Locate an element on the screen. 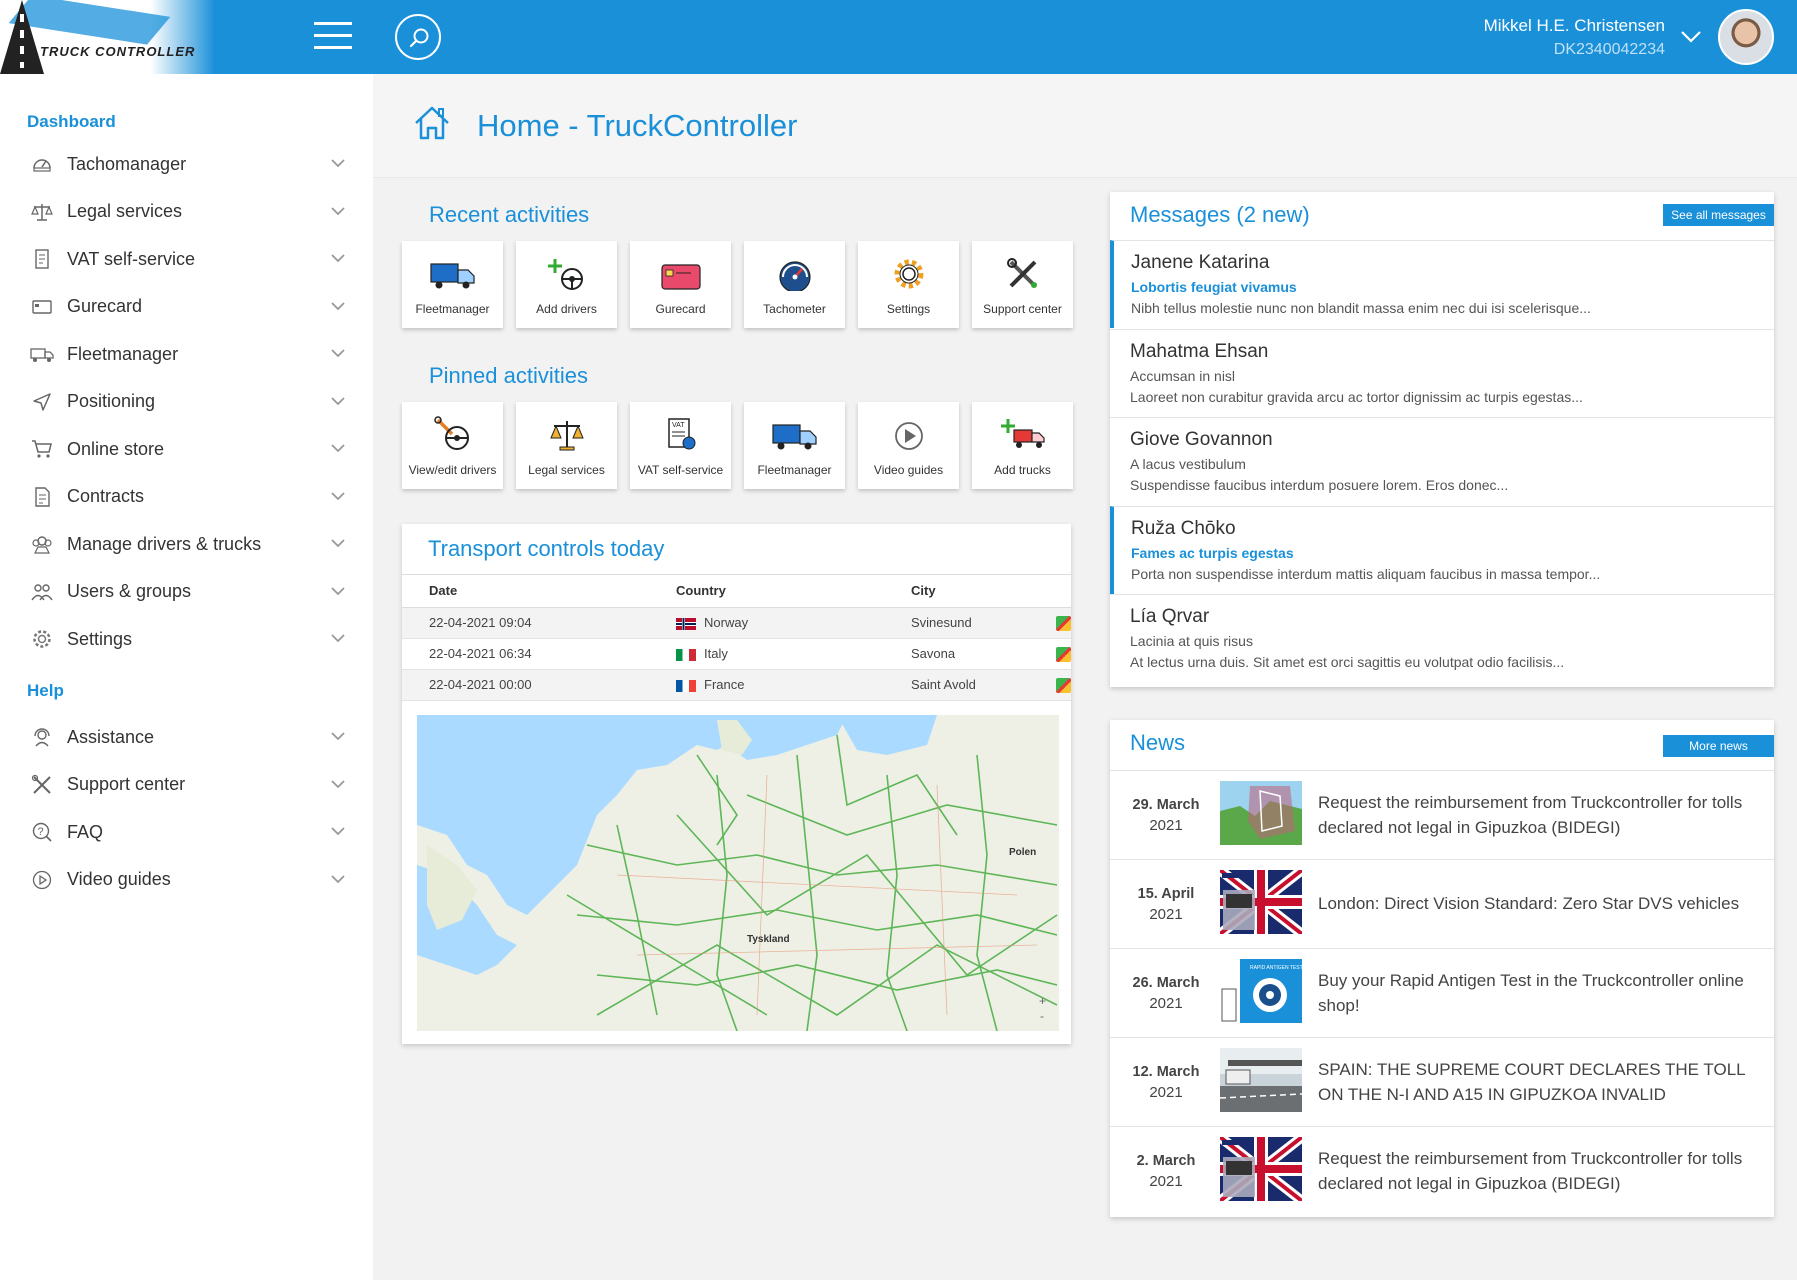  sidebar-item-online-store: Online store is located at coordinates (190, 449).